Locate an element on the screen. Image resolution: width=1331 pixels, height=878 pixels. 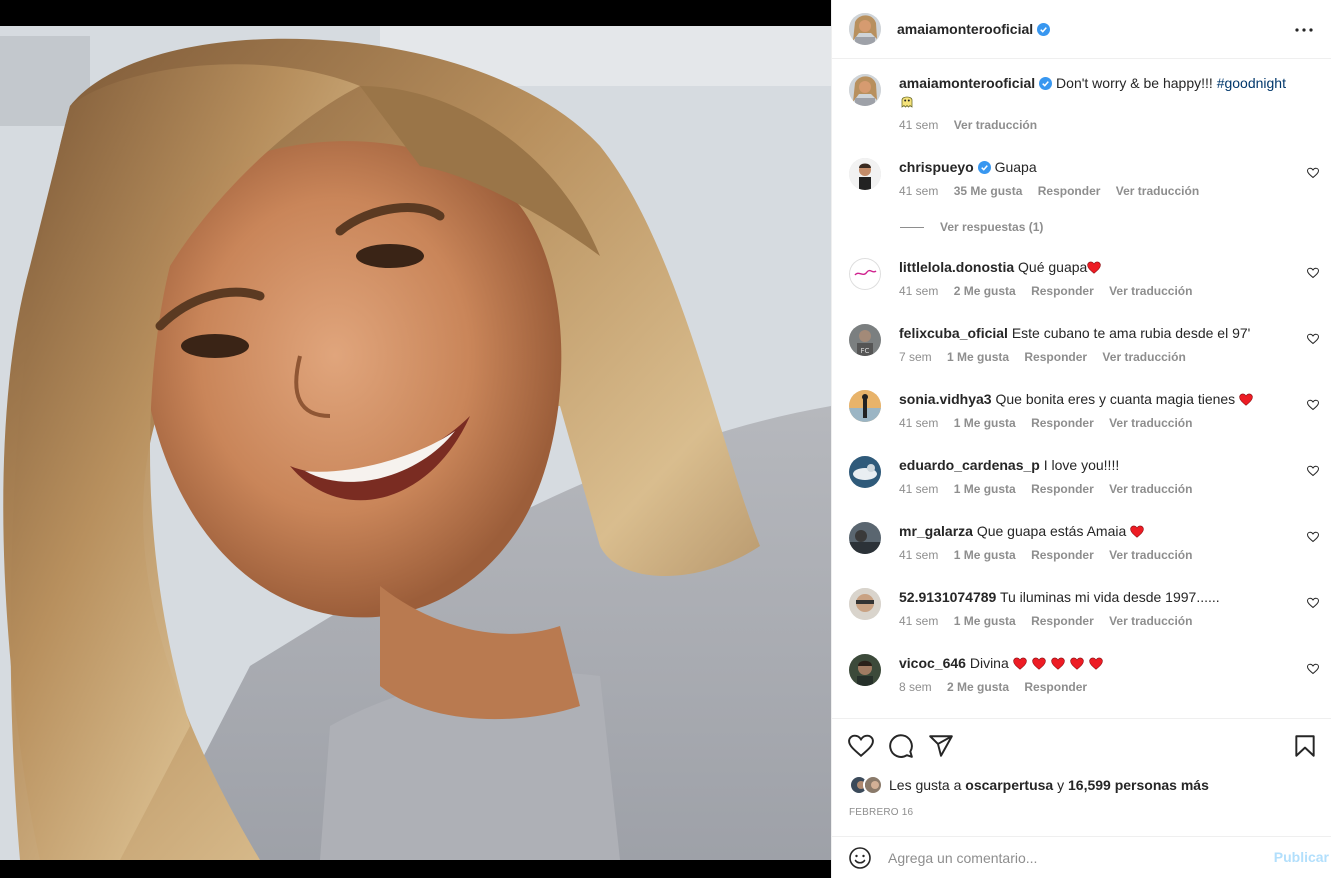
share-icon is located at coordinates (941, 746).